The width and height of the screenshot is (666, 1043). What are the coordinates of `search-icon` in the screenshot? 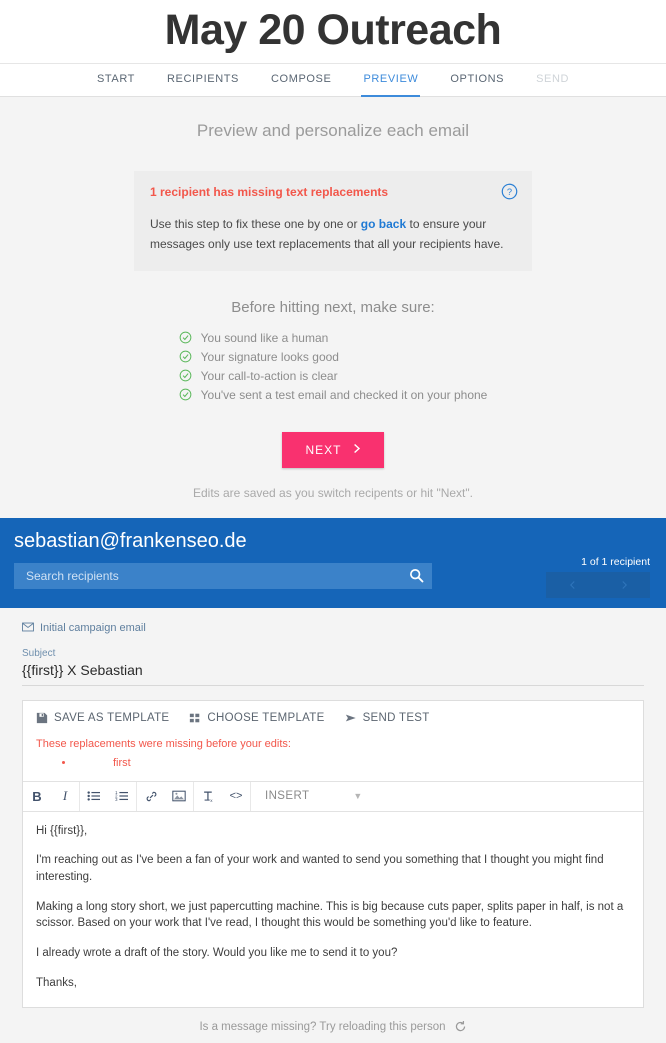 It's located at (416, 575).